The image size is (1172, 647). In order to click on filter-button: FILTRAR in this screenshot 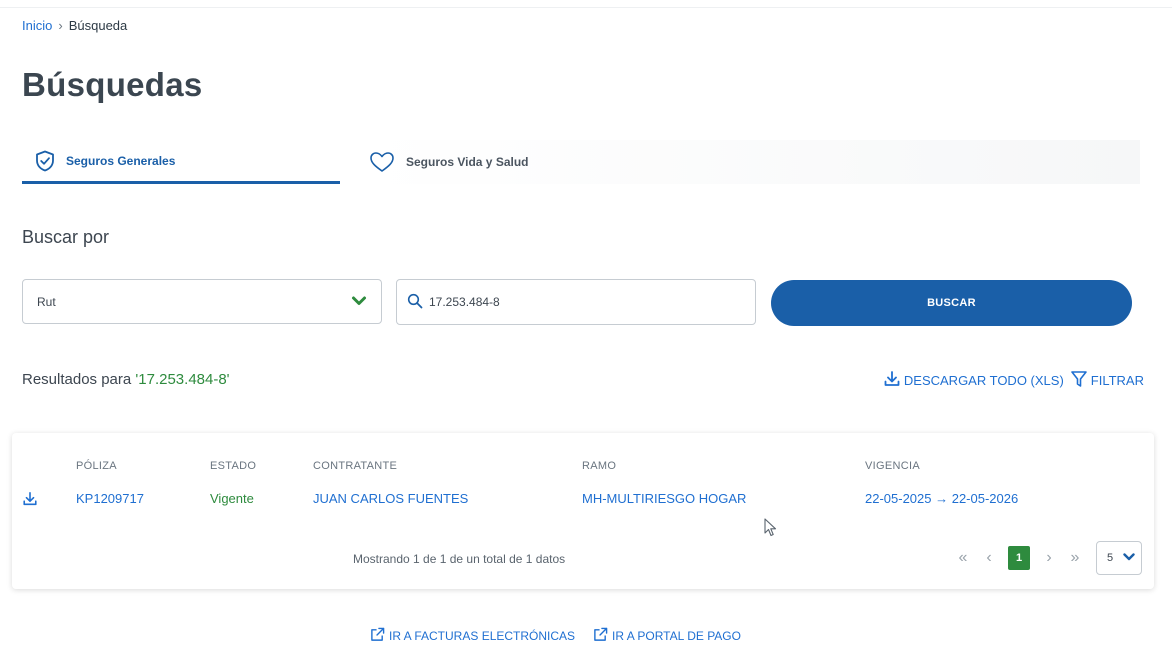, I will do `click(1107, 380)`.